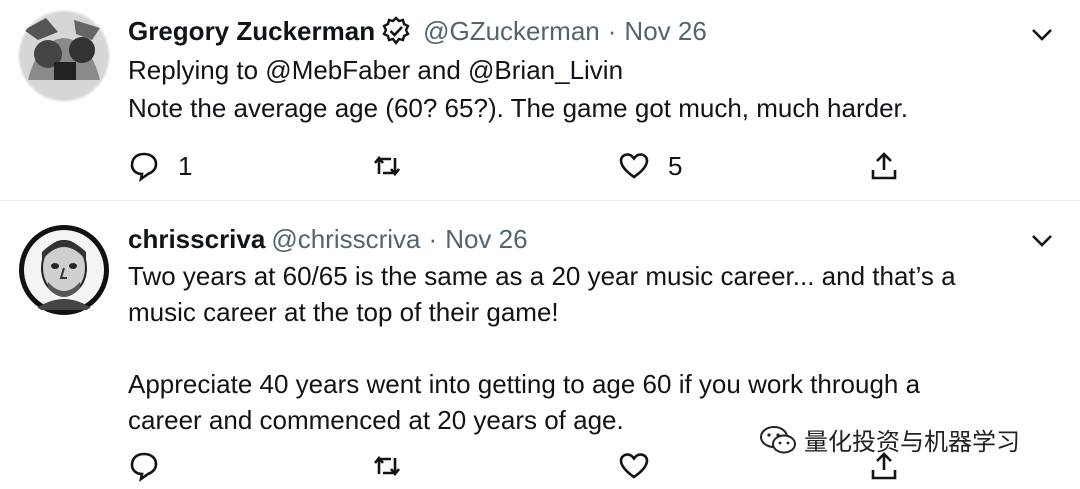 The width and height of the screenshot is (1080, 489). I want to click on share-icon, so click(884, 166).